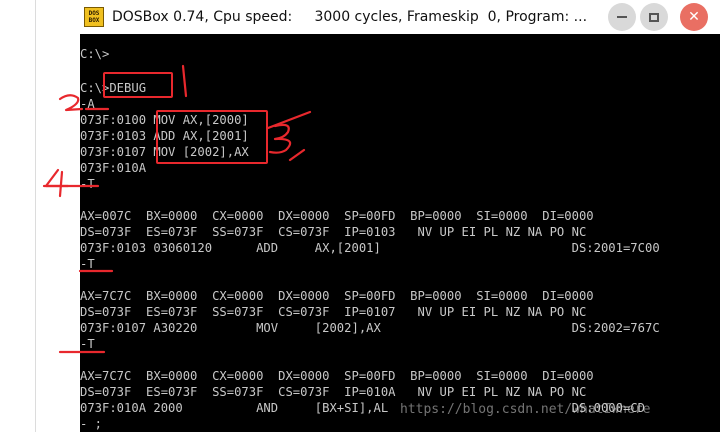 This screenshot has width=720, height=432. What do you see at coordinates (57, 183) in the screenshot?
I see `annotation-mark-four` at bounding box center [57, 183].